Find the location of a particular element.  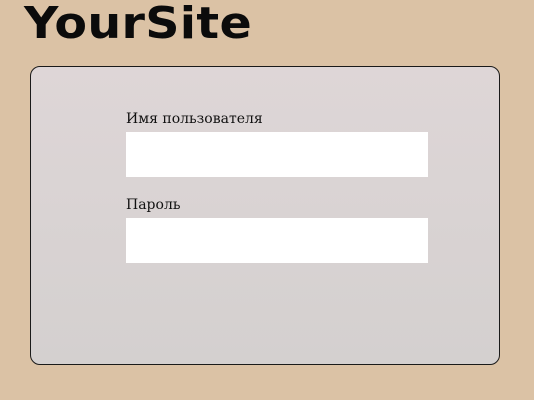

password-field-group: Пароль is located at coordinates (277, 230).